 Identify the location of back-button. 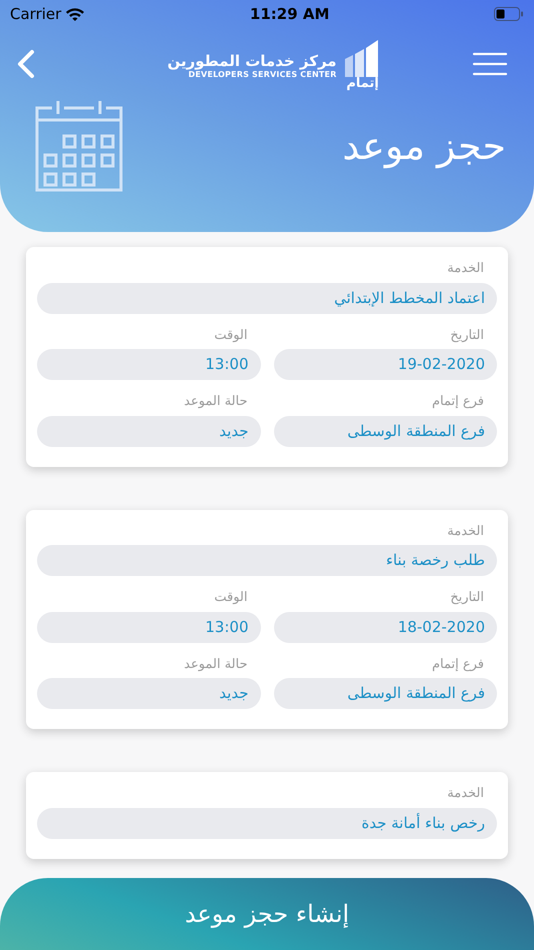
(26, 64).